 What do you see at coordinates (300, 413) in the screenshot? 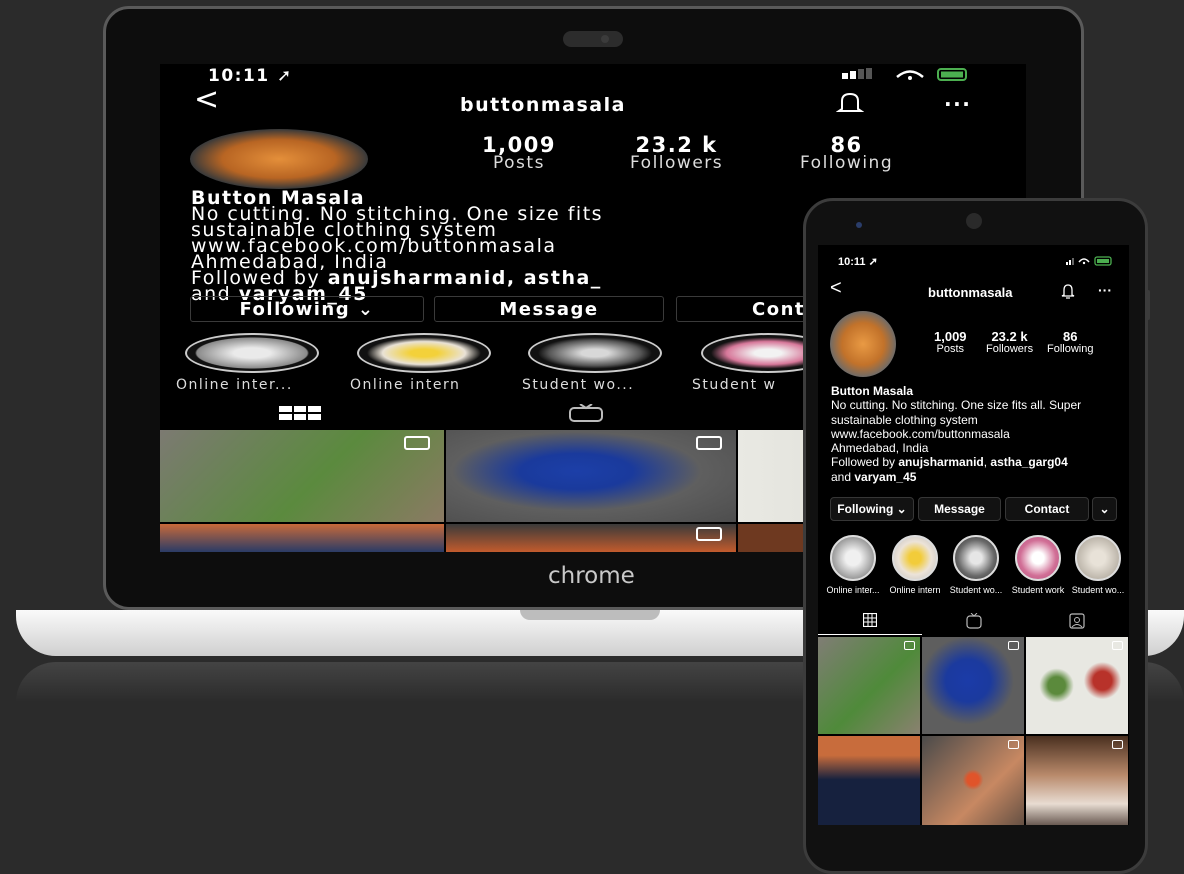
I see `grid-icon` at bounding box center [300, 413].